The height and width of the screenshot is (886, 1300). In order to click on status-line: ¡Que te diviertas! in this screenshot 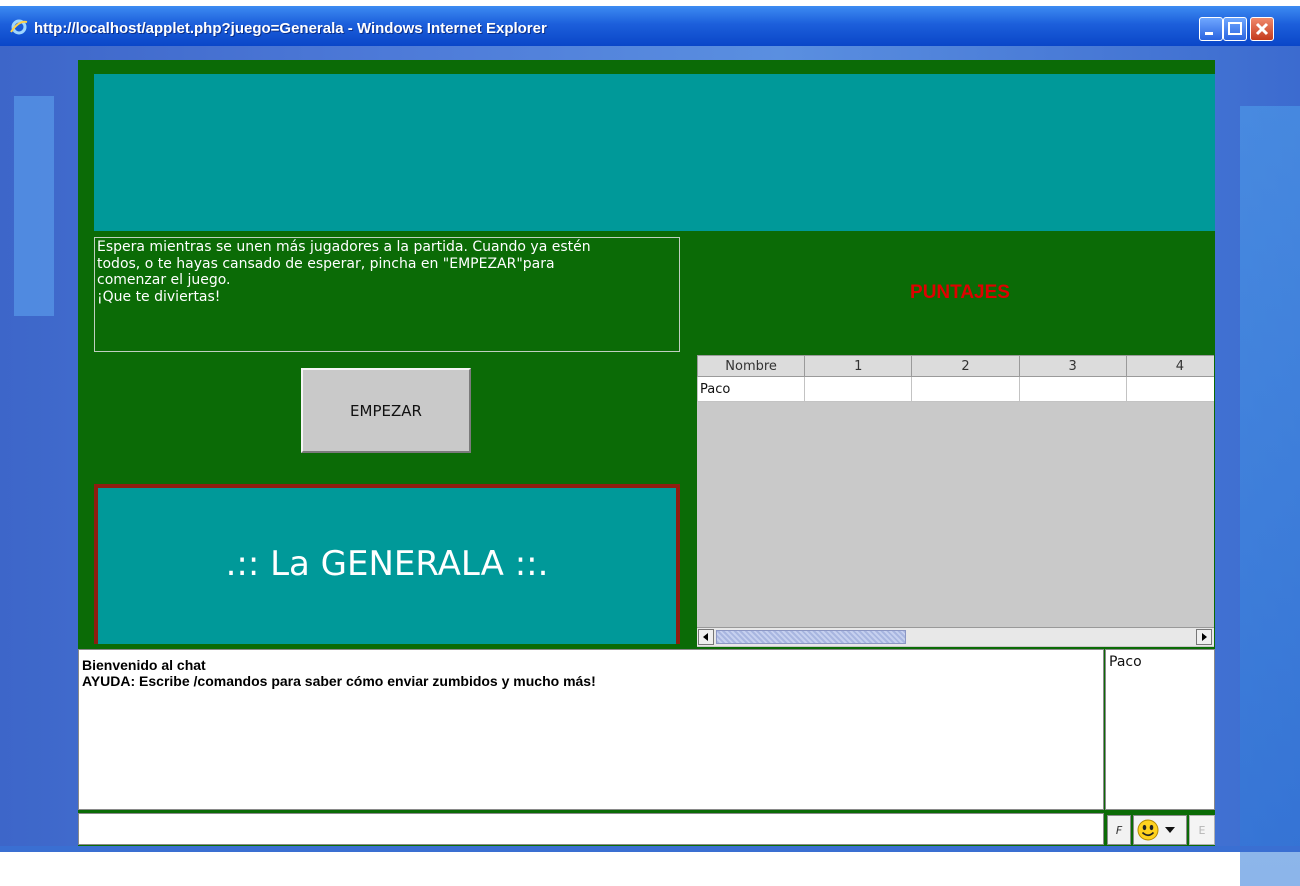, I will do `click(159, 296)`.